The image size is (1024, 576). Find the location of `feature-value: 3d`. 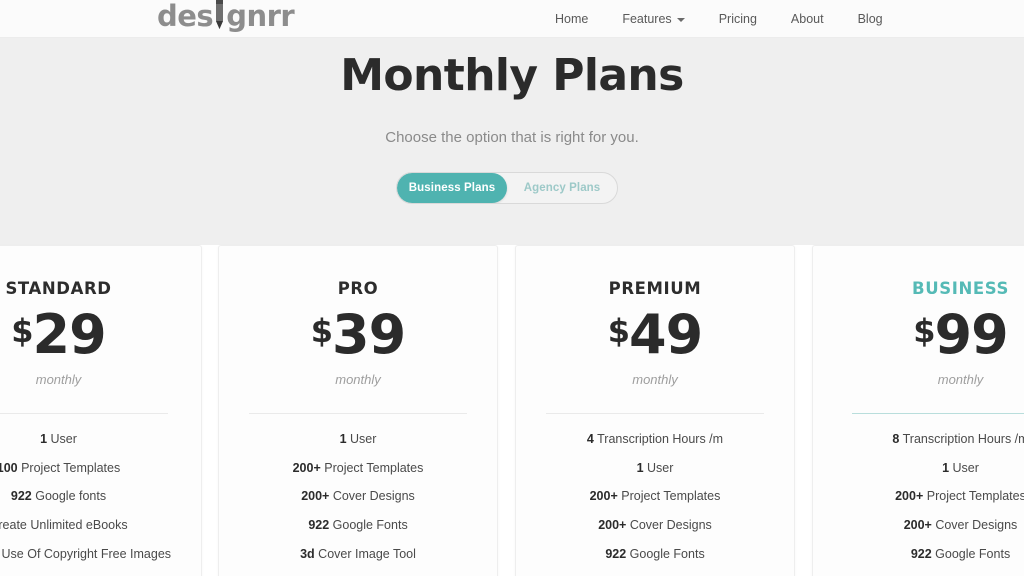

feature-value: 3d is located at coordinates (307, 553).